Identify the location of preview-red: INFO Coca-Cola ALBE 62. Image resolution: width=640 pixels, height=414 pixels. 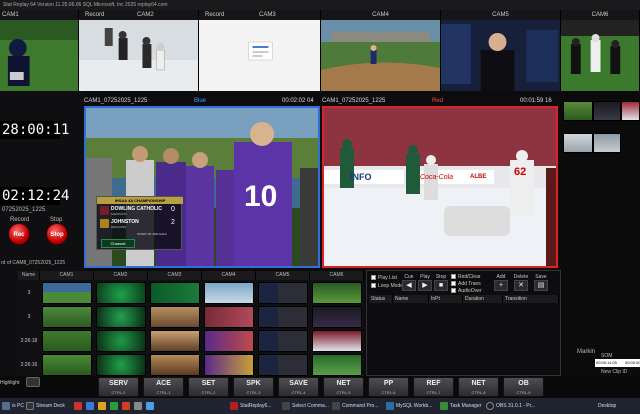
(440, 187).